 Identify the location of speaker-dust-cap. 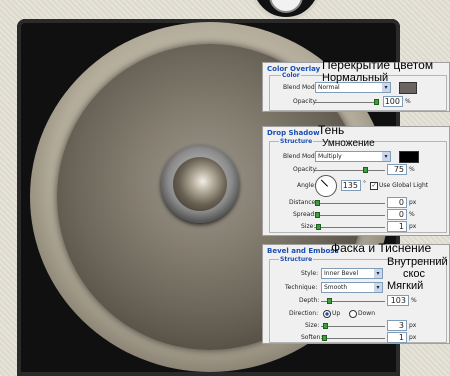
(200, 184).